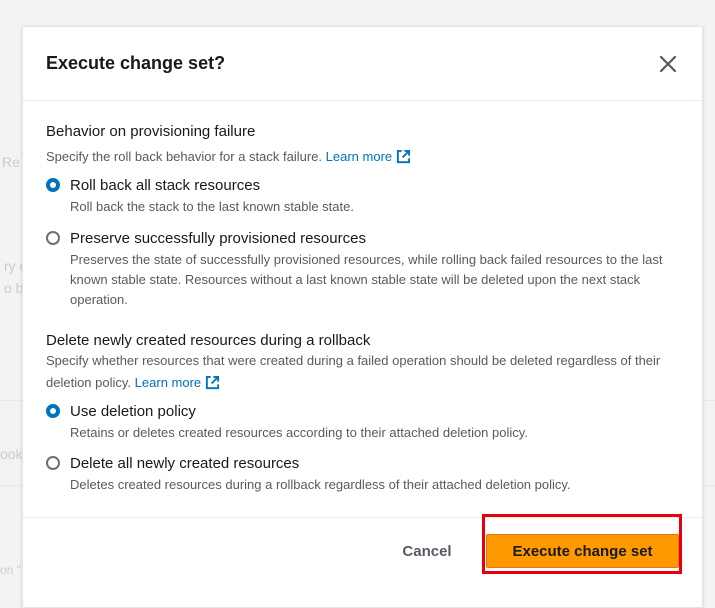 The width and height of the screenshot is (715, 608). Describe the element at coordinates (668, 64) in the screenshot. I see `close-icon` at that location.